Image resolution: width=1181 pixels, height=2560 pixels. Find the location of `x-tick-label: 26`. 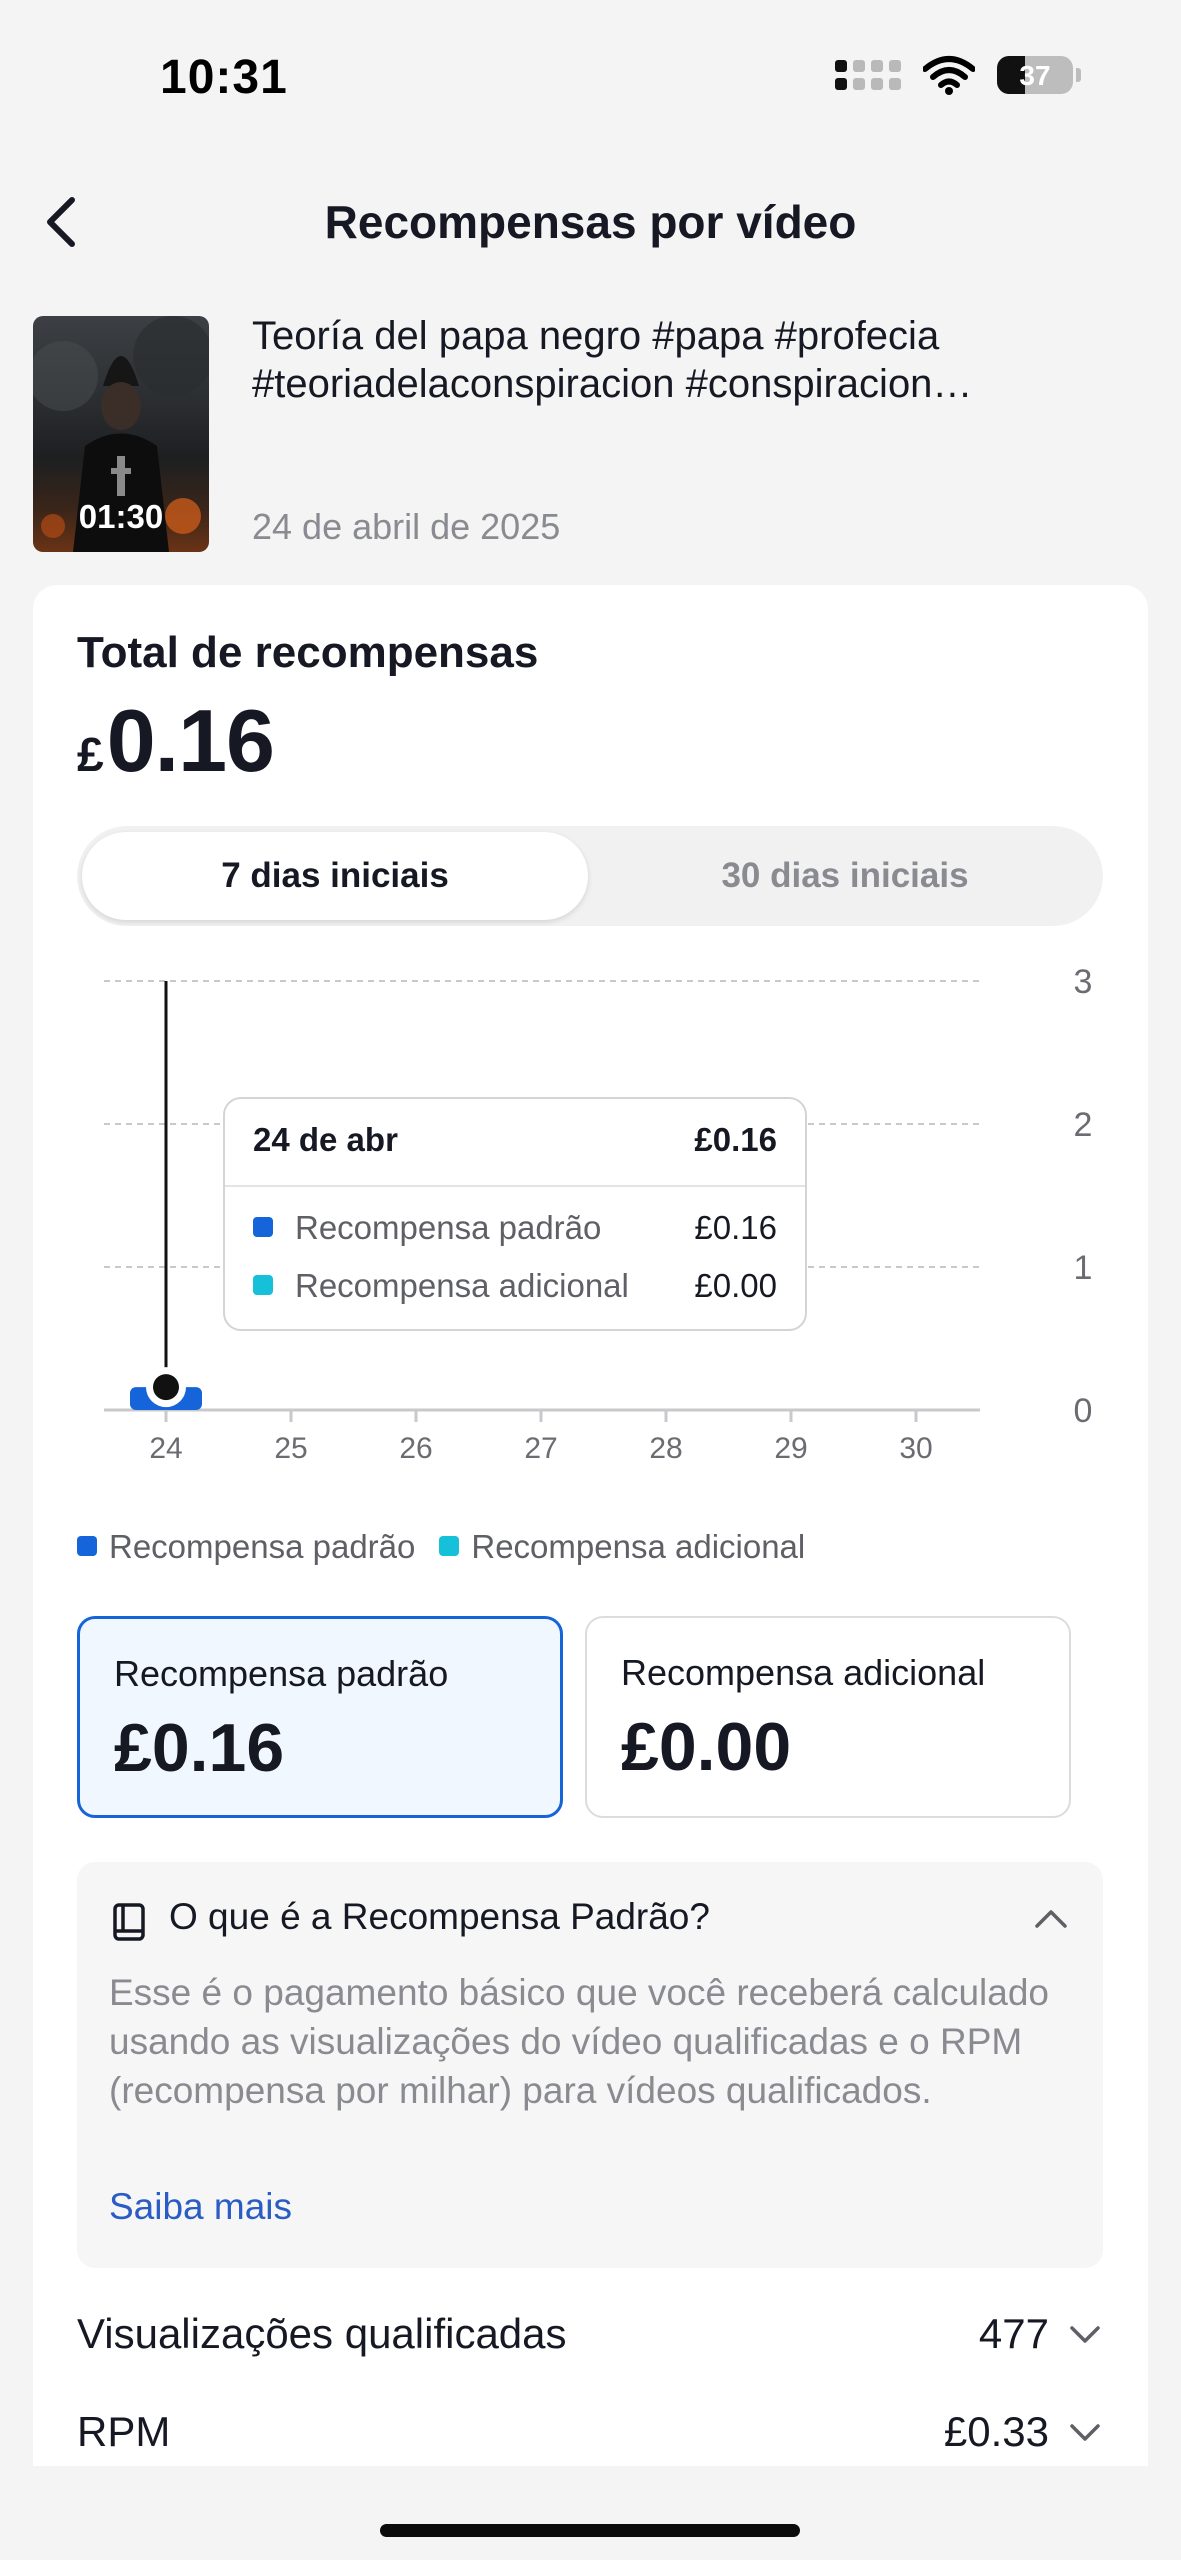

x-tick-label: 26 is located at coordinates (415, 1448).